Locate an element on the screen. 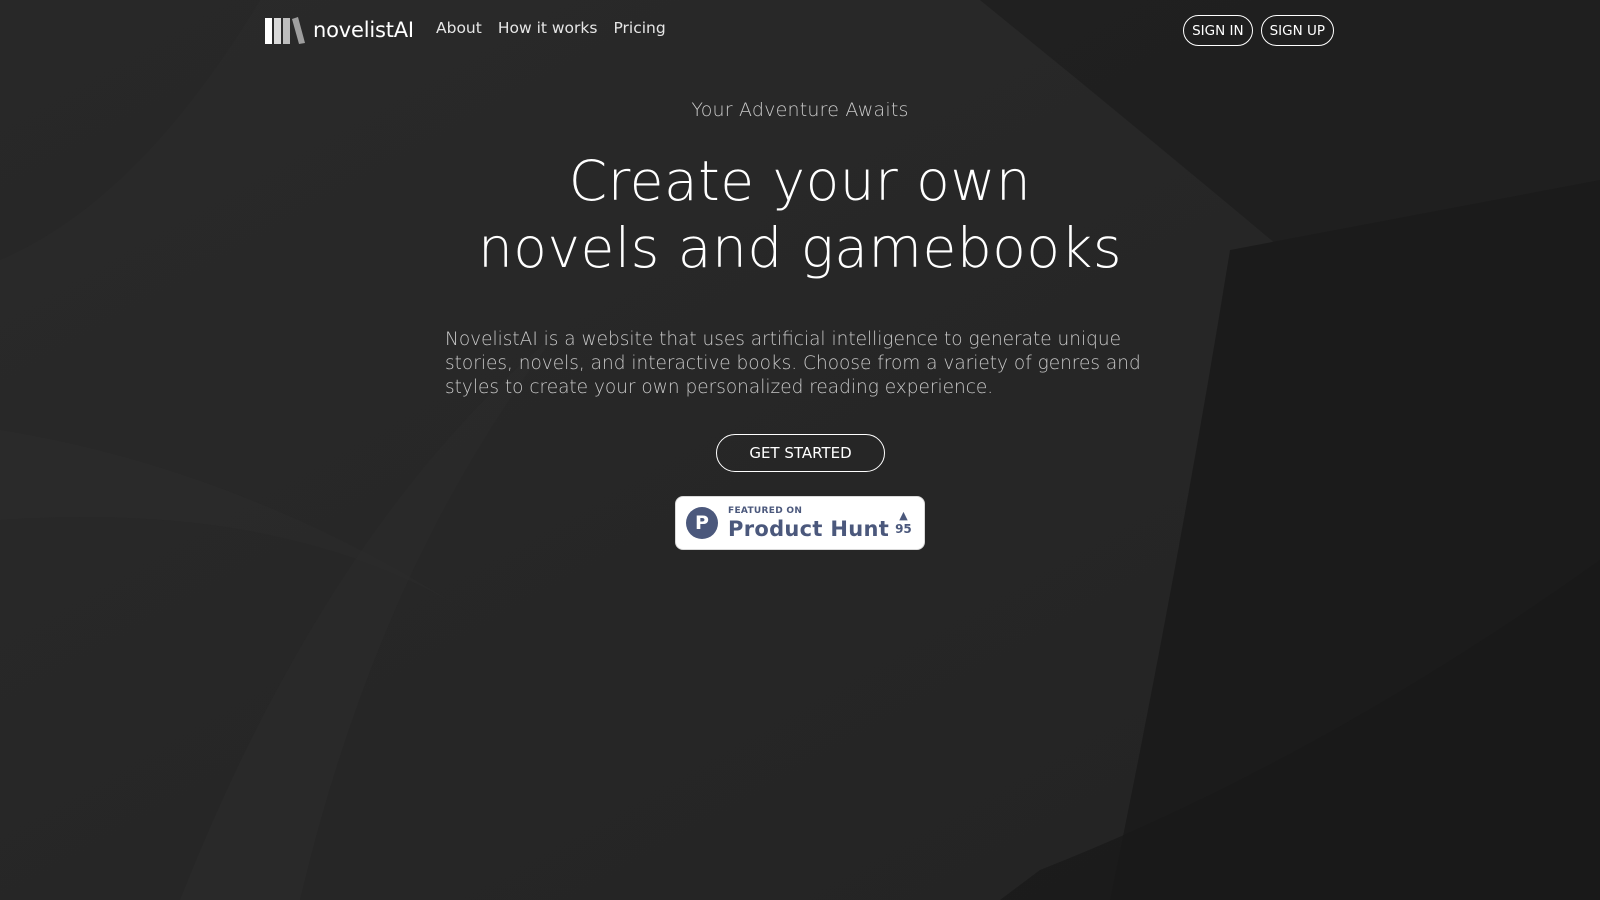 This screenshot has width=1600, height=900. product-hunt-logo-icon: P is located at coordinates (702, 523).